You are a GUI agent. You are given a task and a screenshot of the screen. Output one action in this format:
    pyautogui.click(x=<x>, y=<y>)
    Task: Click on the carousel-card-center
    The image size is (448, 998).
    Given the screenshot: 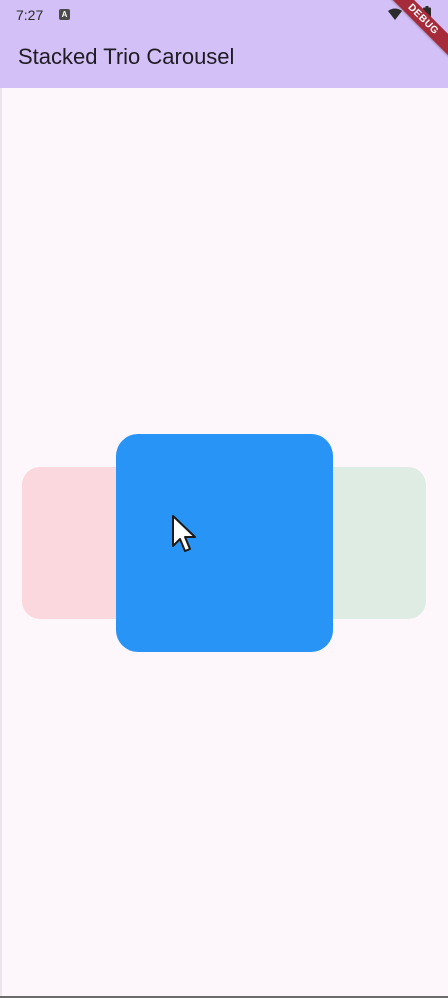 What is the action you would take?
    pyautogui.click(x=224, y=543)
    